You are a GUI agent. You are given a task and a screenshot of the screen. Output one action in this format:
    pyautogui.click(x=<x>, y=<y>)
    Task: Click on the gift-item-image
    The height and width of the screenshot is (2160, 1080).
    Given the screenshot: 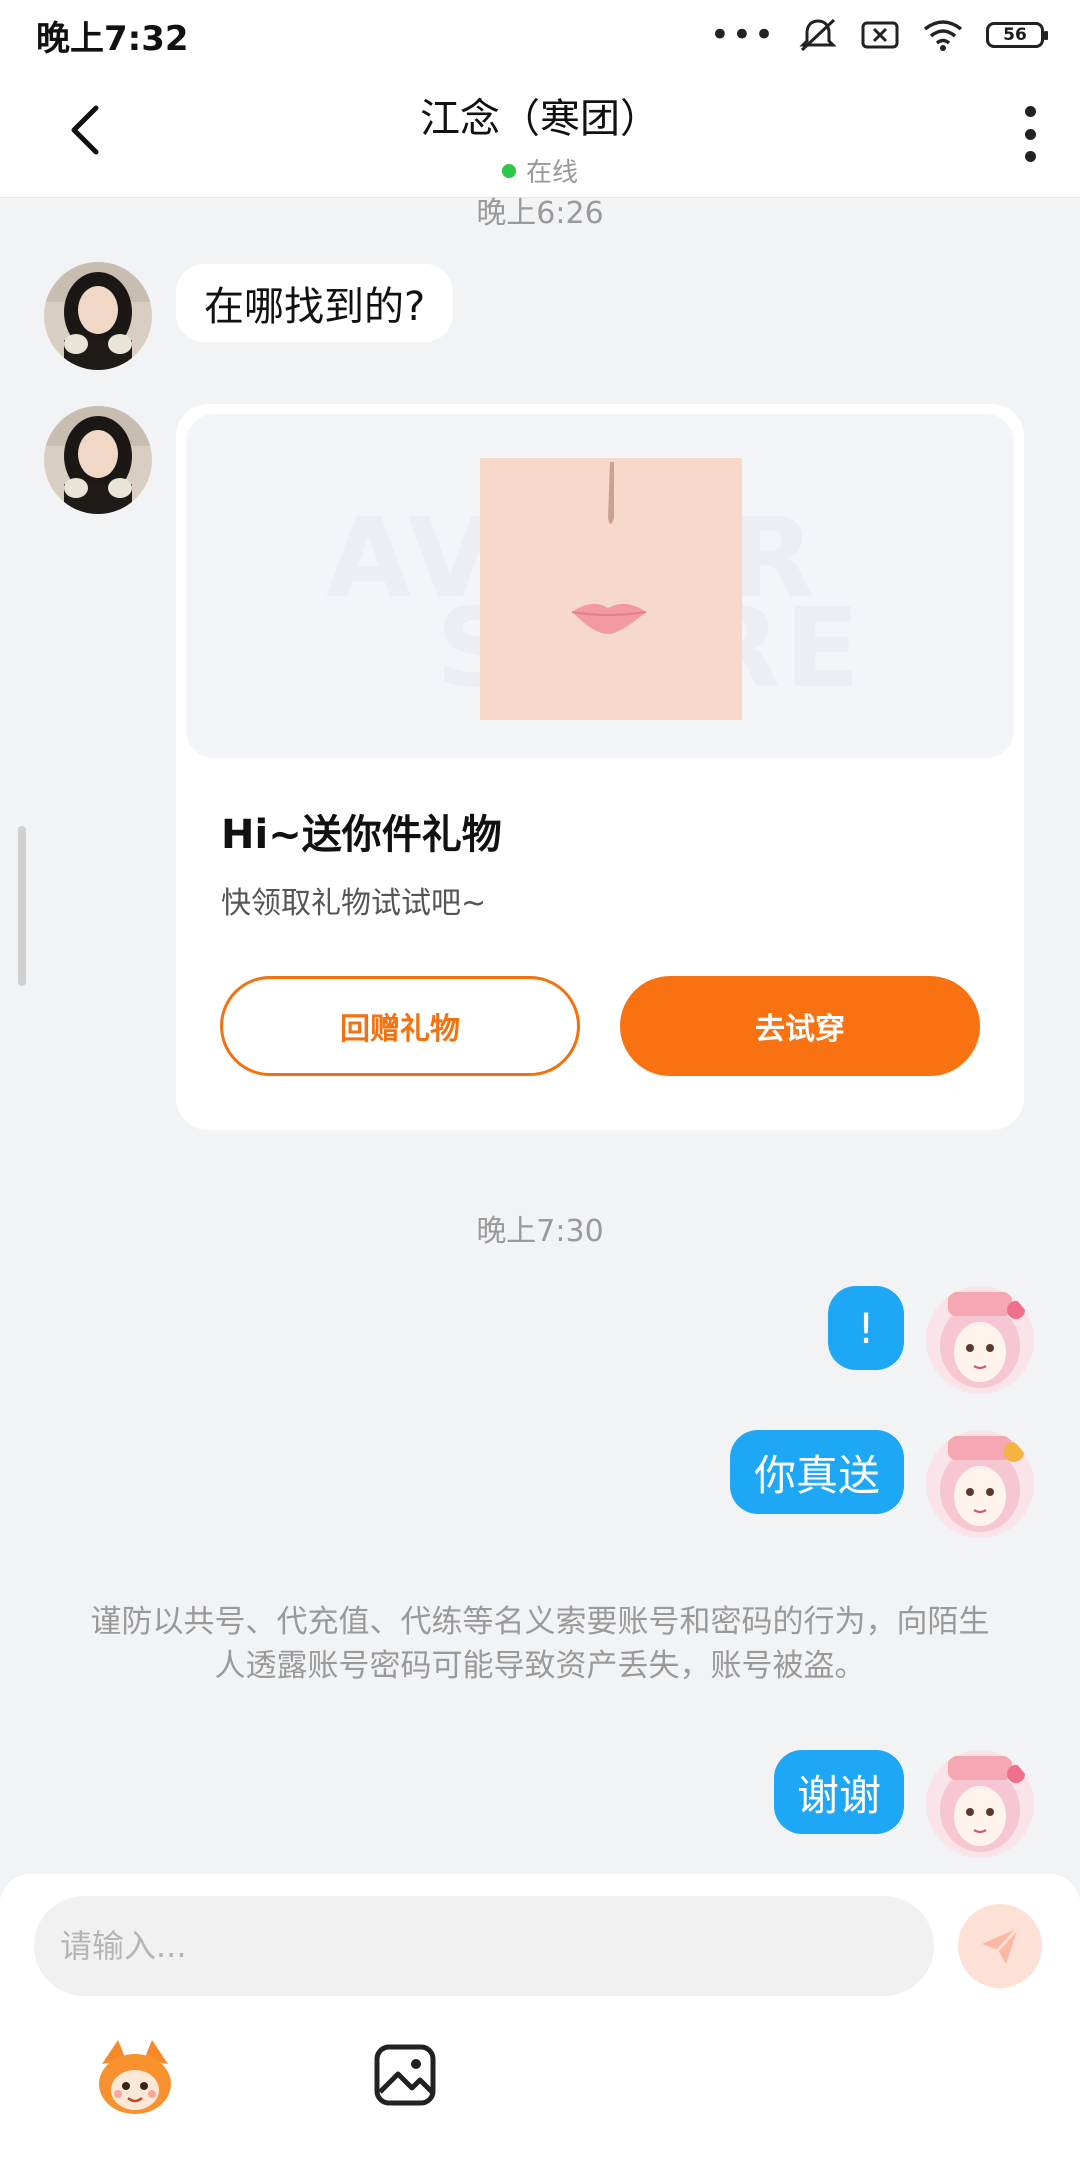 What is the action you would take?
    pyautogui.click(x=611, y=589)
    